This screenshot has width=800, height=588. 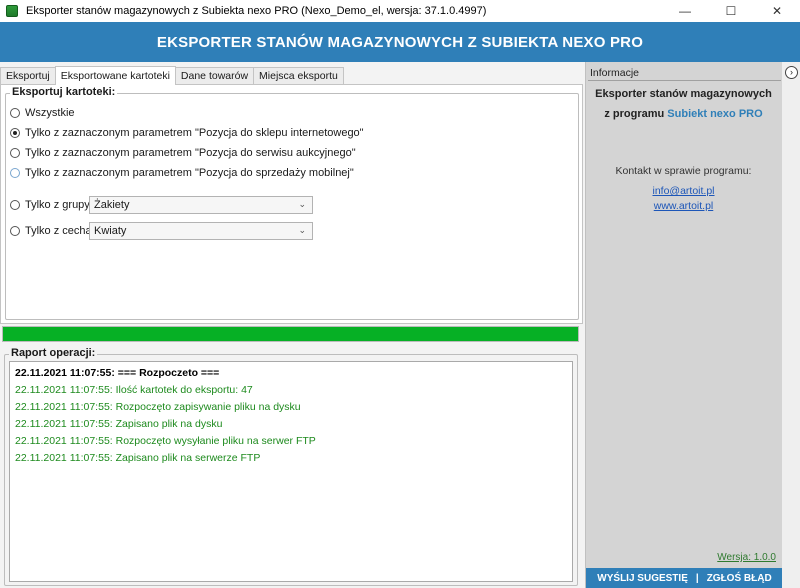 I want to click on info-product-name: Subiekt nexo PRO, so click(x=715, y=114).